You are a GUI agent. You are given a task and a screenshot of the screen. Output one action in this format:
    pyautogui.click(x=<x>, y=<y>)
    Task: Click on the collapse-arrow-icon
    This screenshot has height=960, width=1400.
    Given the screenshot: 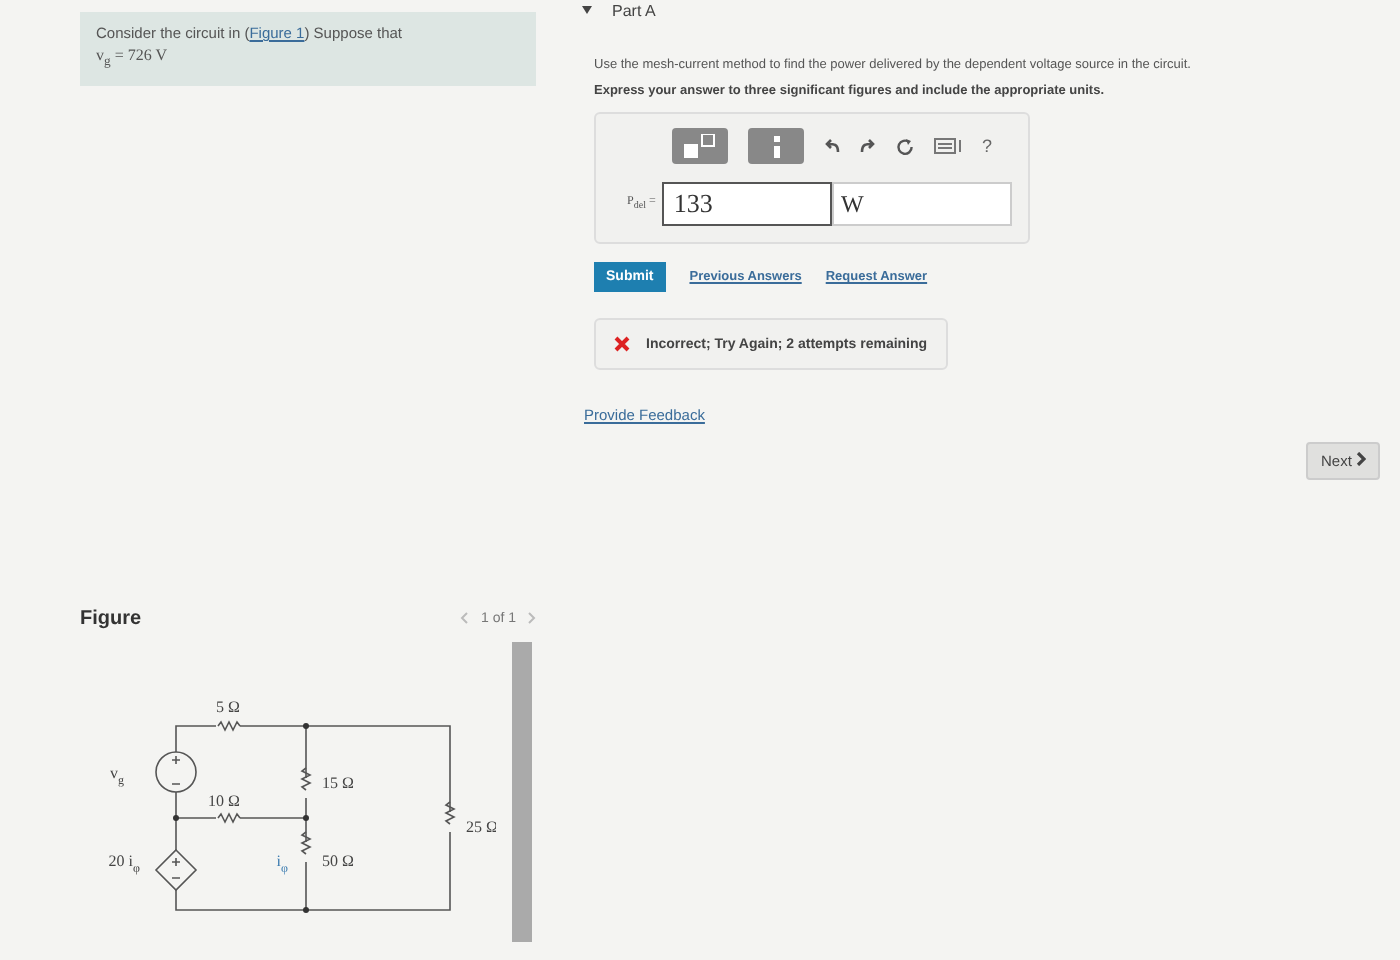 What is the action you would take?
    pyautogui.click(x=587, y=10)
    